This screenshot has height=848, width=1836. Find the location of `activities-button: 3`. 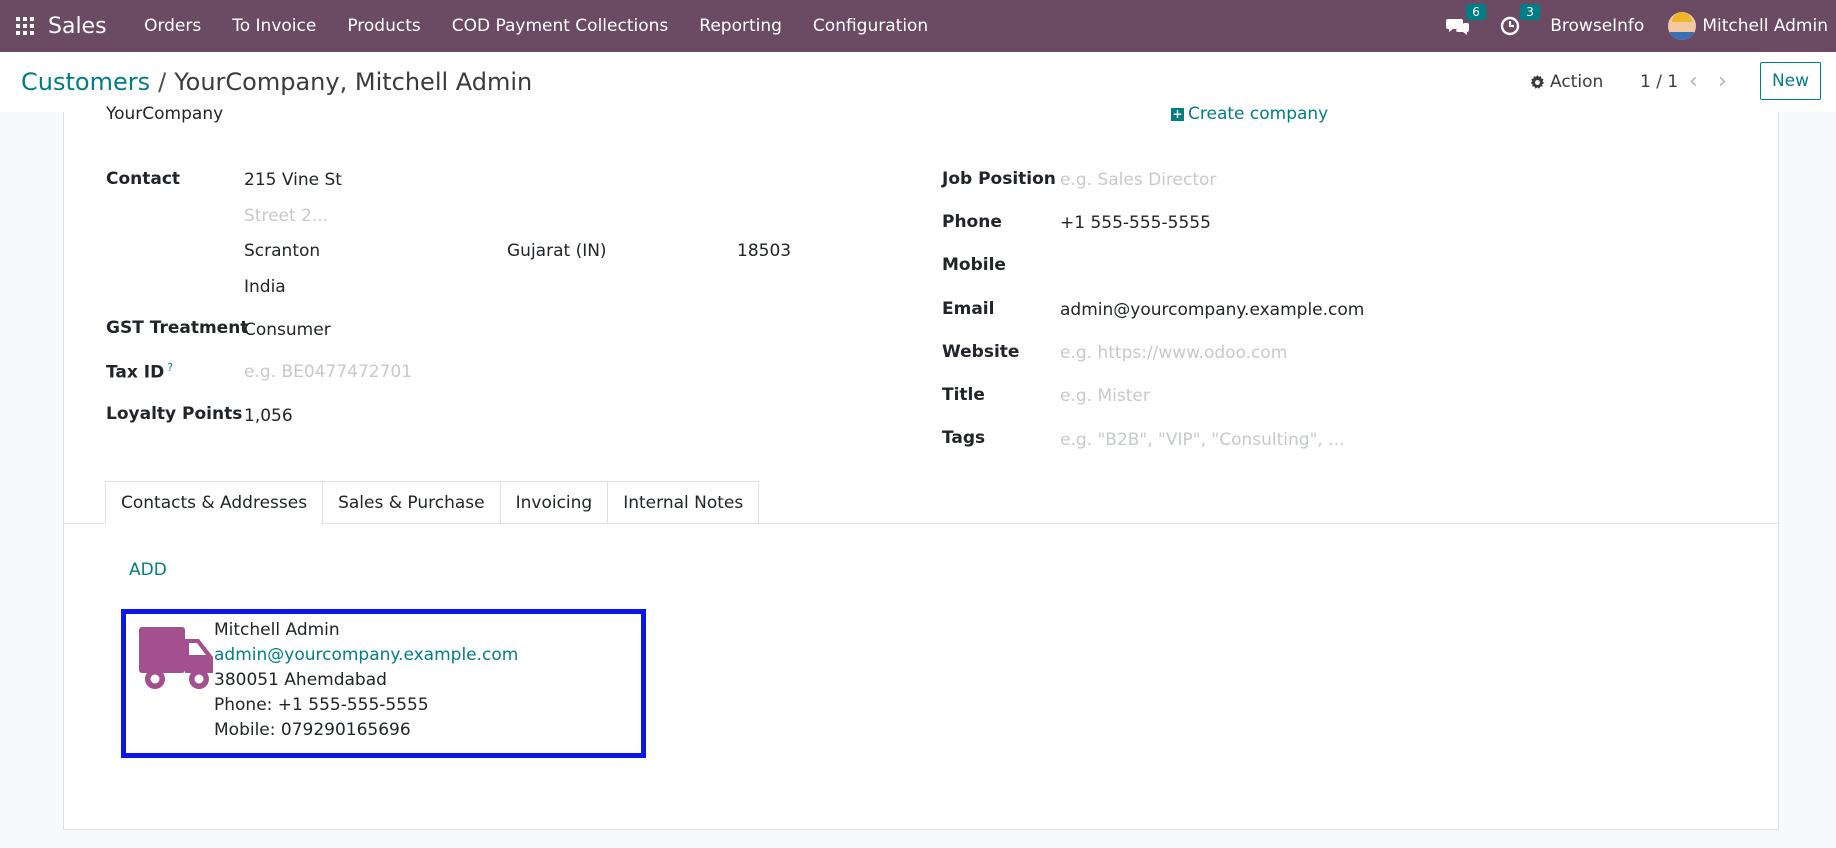

activities-button: 3 is located at coordinates (1520, 20).